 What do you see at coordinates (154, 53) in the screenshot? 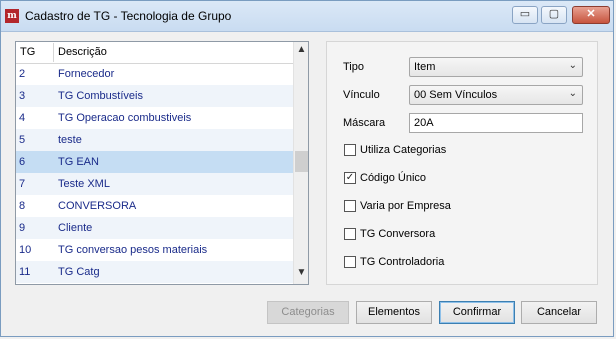
I see `list-header: TG Descrição` at bounding box center [154, 53].